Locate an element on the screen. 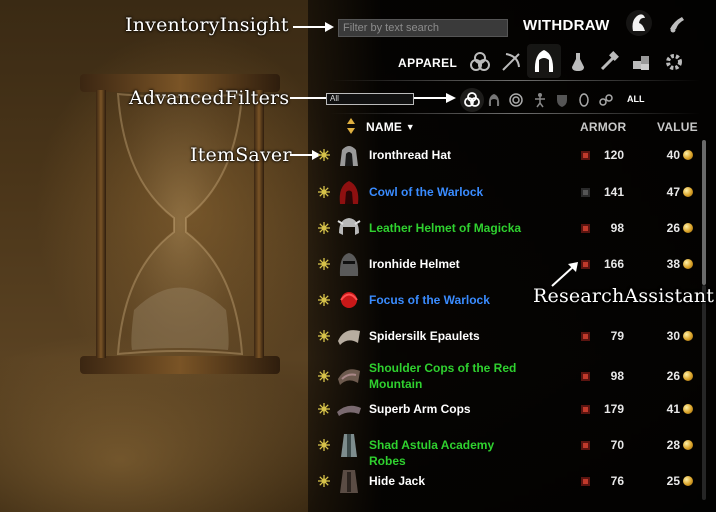  item-name: Ironhide Helmet is located at coordinates (414, 264).